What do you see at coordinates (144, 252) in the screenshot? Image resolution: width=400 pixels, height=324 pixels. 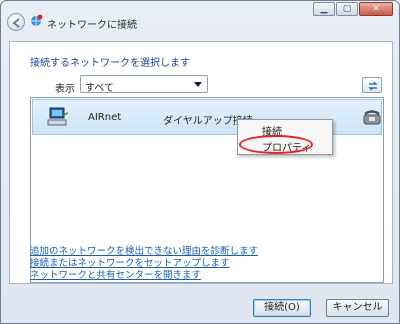 I see `link-diagnose: 追加のネットワークを検出できない理由を診断します` at bounding box center [144, 252].